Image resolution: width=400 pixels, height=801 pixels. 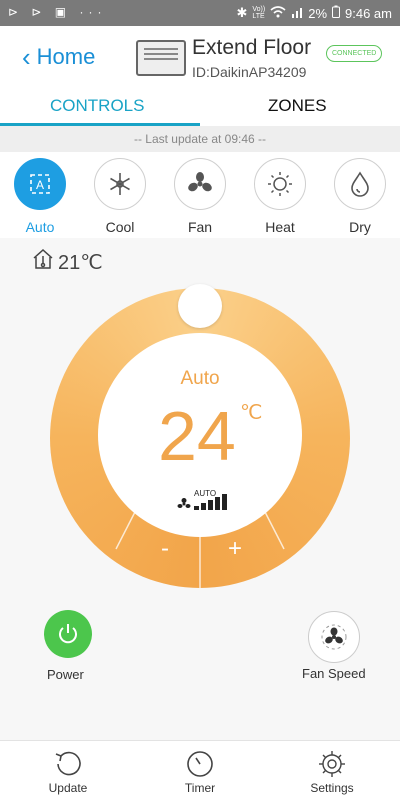 What do you see at coordinates (235, 553) in the screenshot?
I see `increase-temp-button: +` at bounding box center [235, 553].